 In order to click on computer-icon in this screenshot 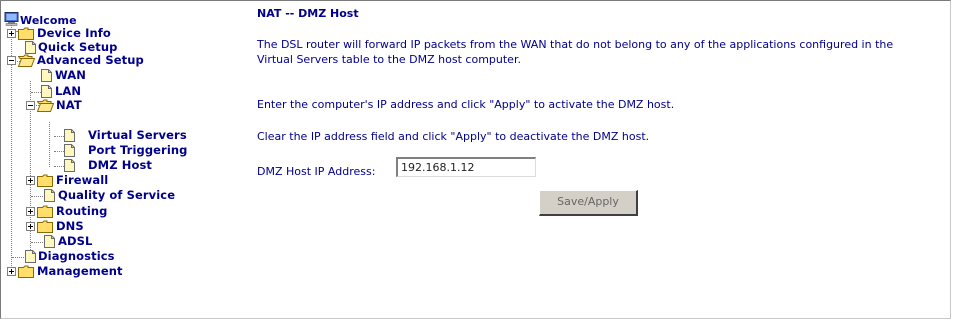, I will do `click(11, 19)`.